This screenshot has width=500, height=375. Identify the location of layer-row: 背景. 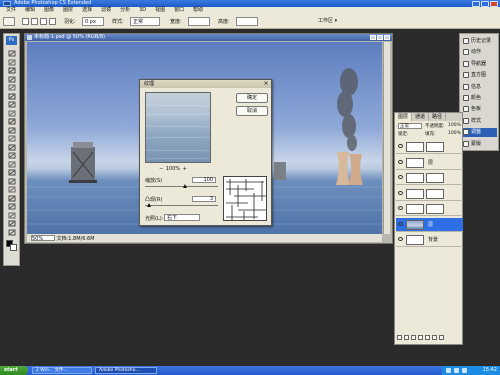
(429, 240).